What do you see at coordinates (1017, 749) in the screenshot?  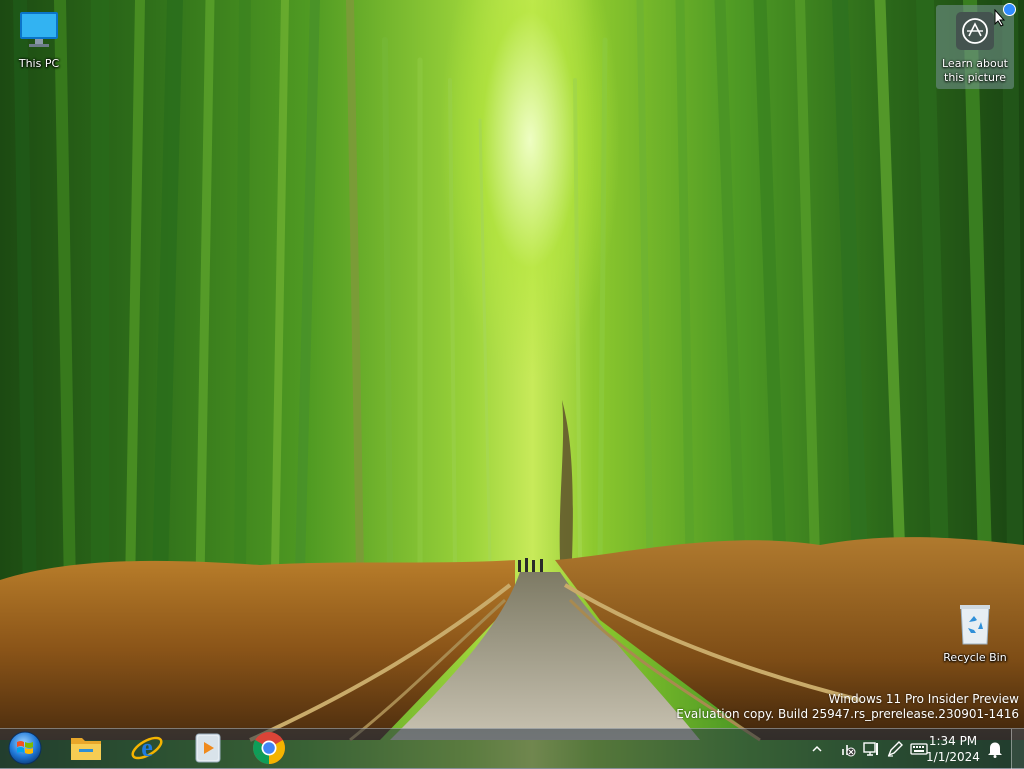 I see `show-desktop-button` at bounding box center [1017, 749].